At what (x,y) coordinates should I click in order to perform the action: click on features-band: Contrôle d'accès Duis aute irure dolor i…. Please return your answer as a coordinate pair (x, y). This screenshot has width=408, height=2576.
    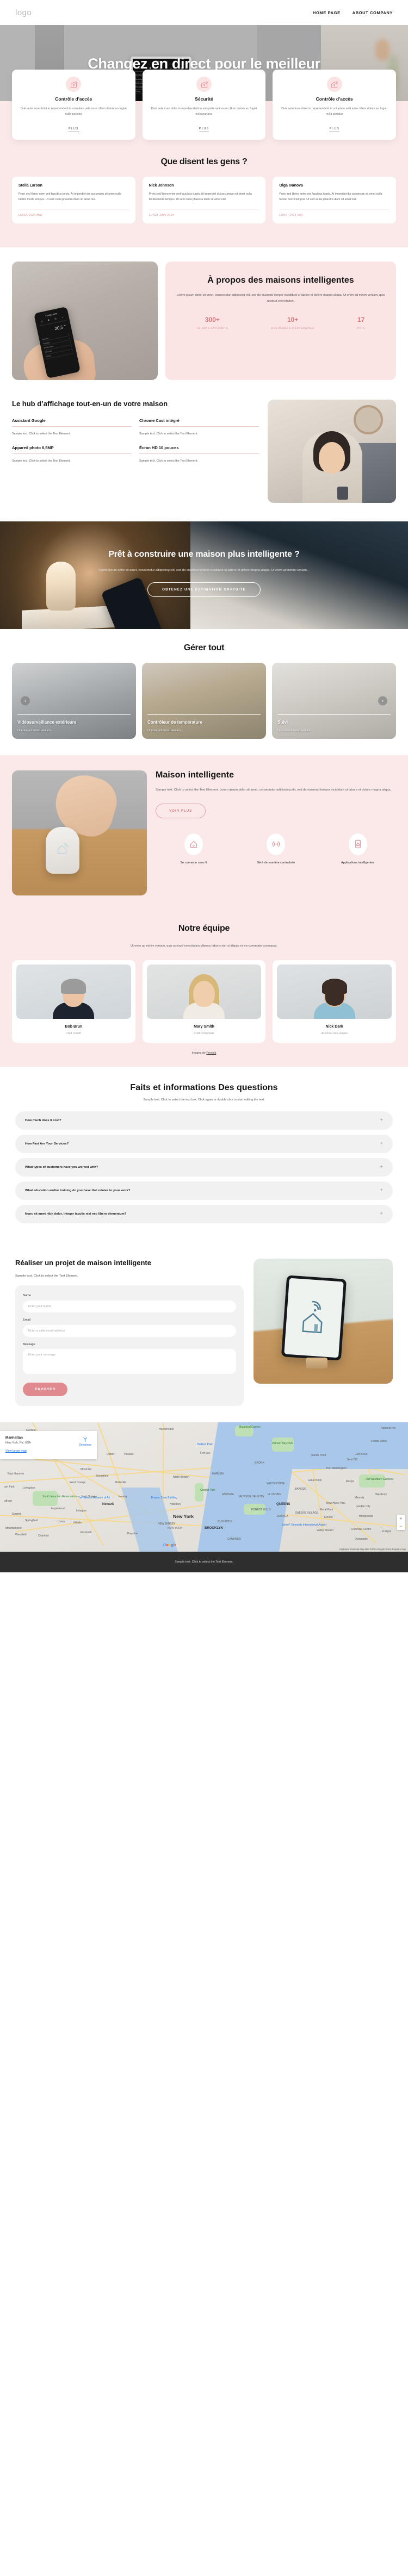
    Looking at the image, I should click on (204, 158).